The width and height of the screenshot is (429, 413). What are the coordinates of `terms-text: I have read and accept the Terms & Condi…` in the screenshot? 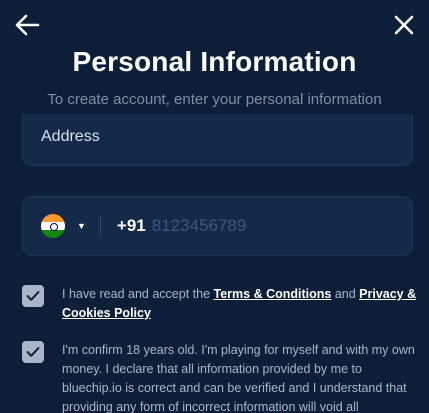 It's located at (239, 304).